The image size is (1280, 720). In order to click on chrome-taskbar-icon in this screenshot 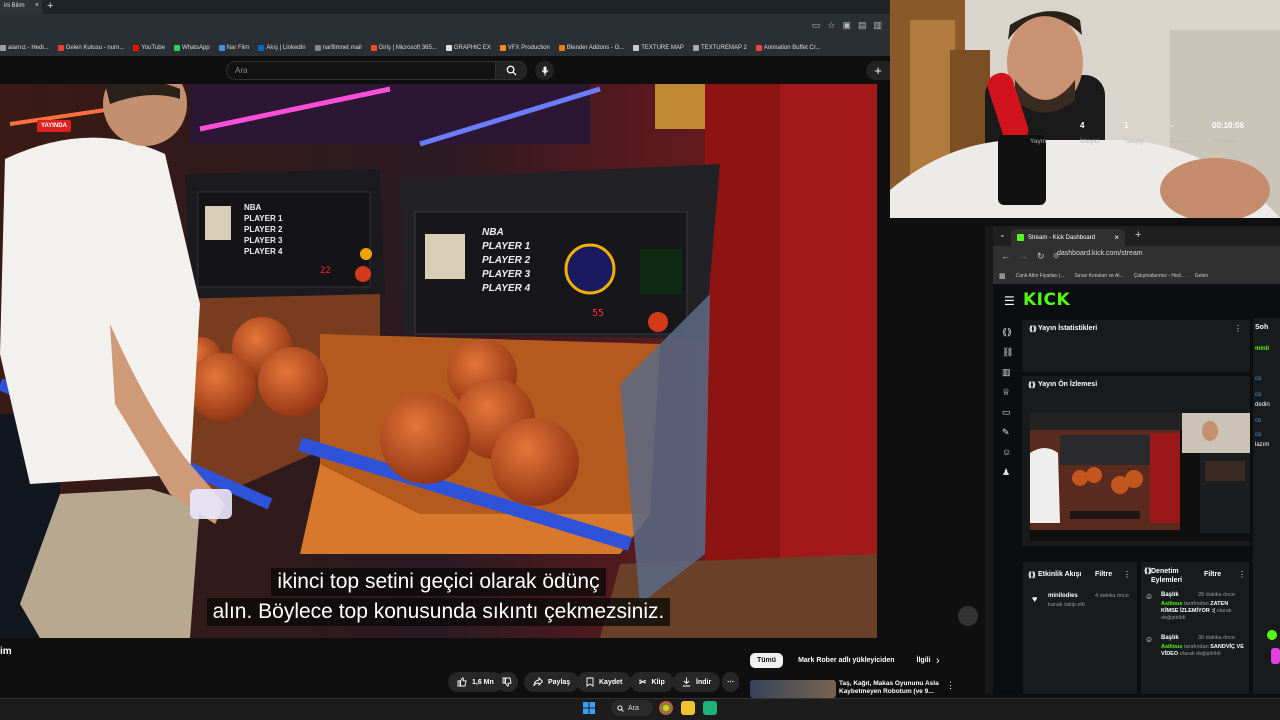, I will do `click(666, 708)`.